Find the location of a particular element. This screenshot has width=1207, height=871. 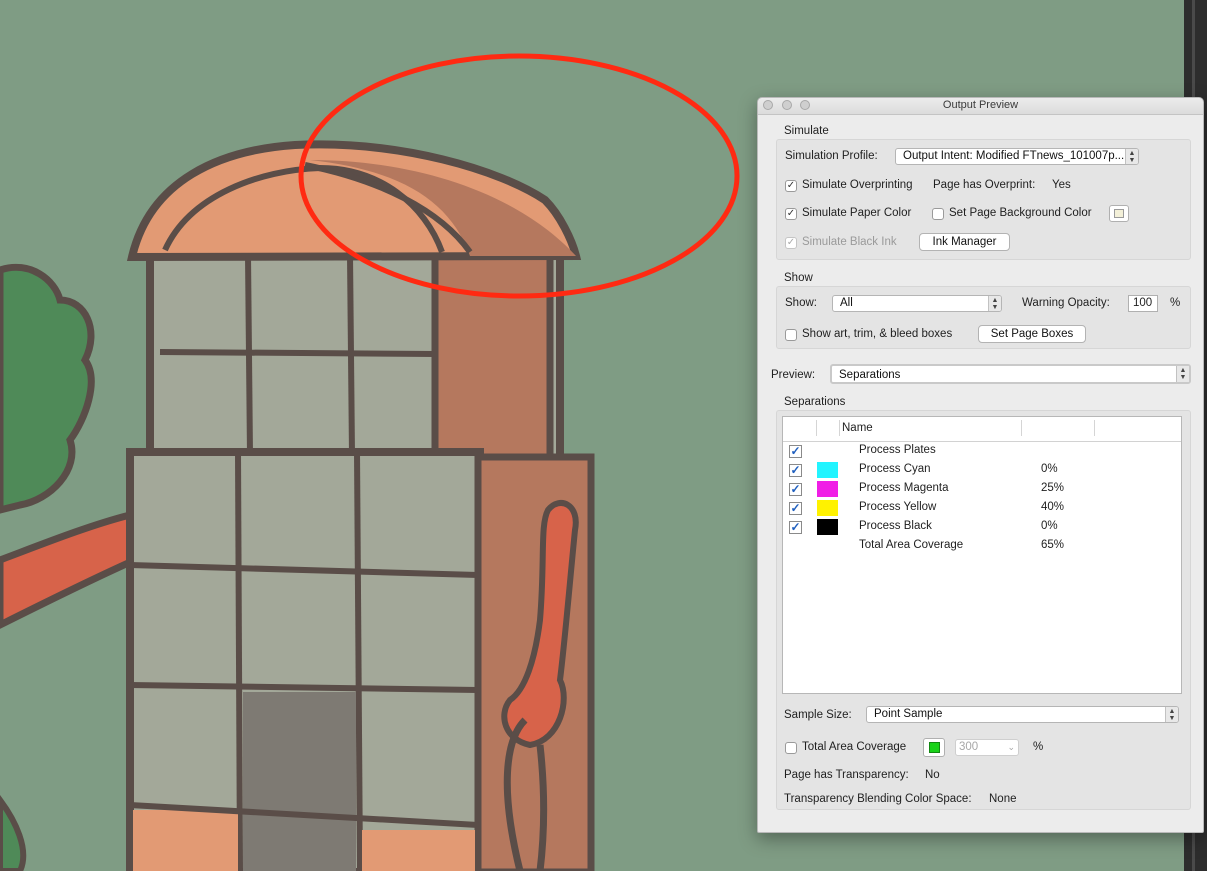

simulate-overprinting-label: Simulate Overprinting is located at coordinates (857, 185).